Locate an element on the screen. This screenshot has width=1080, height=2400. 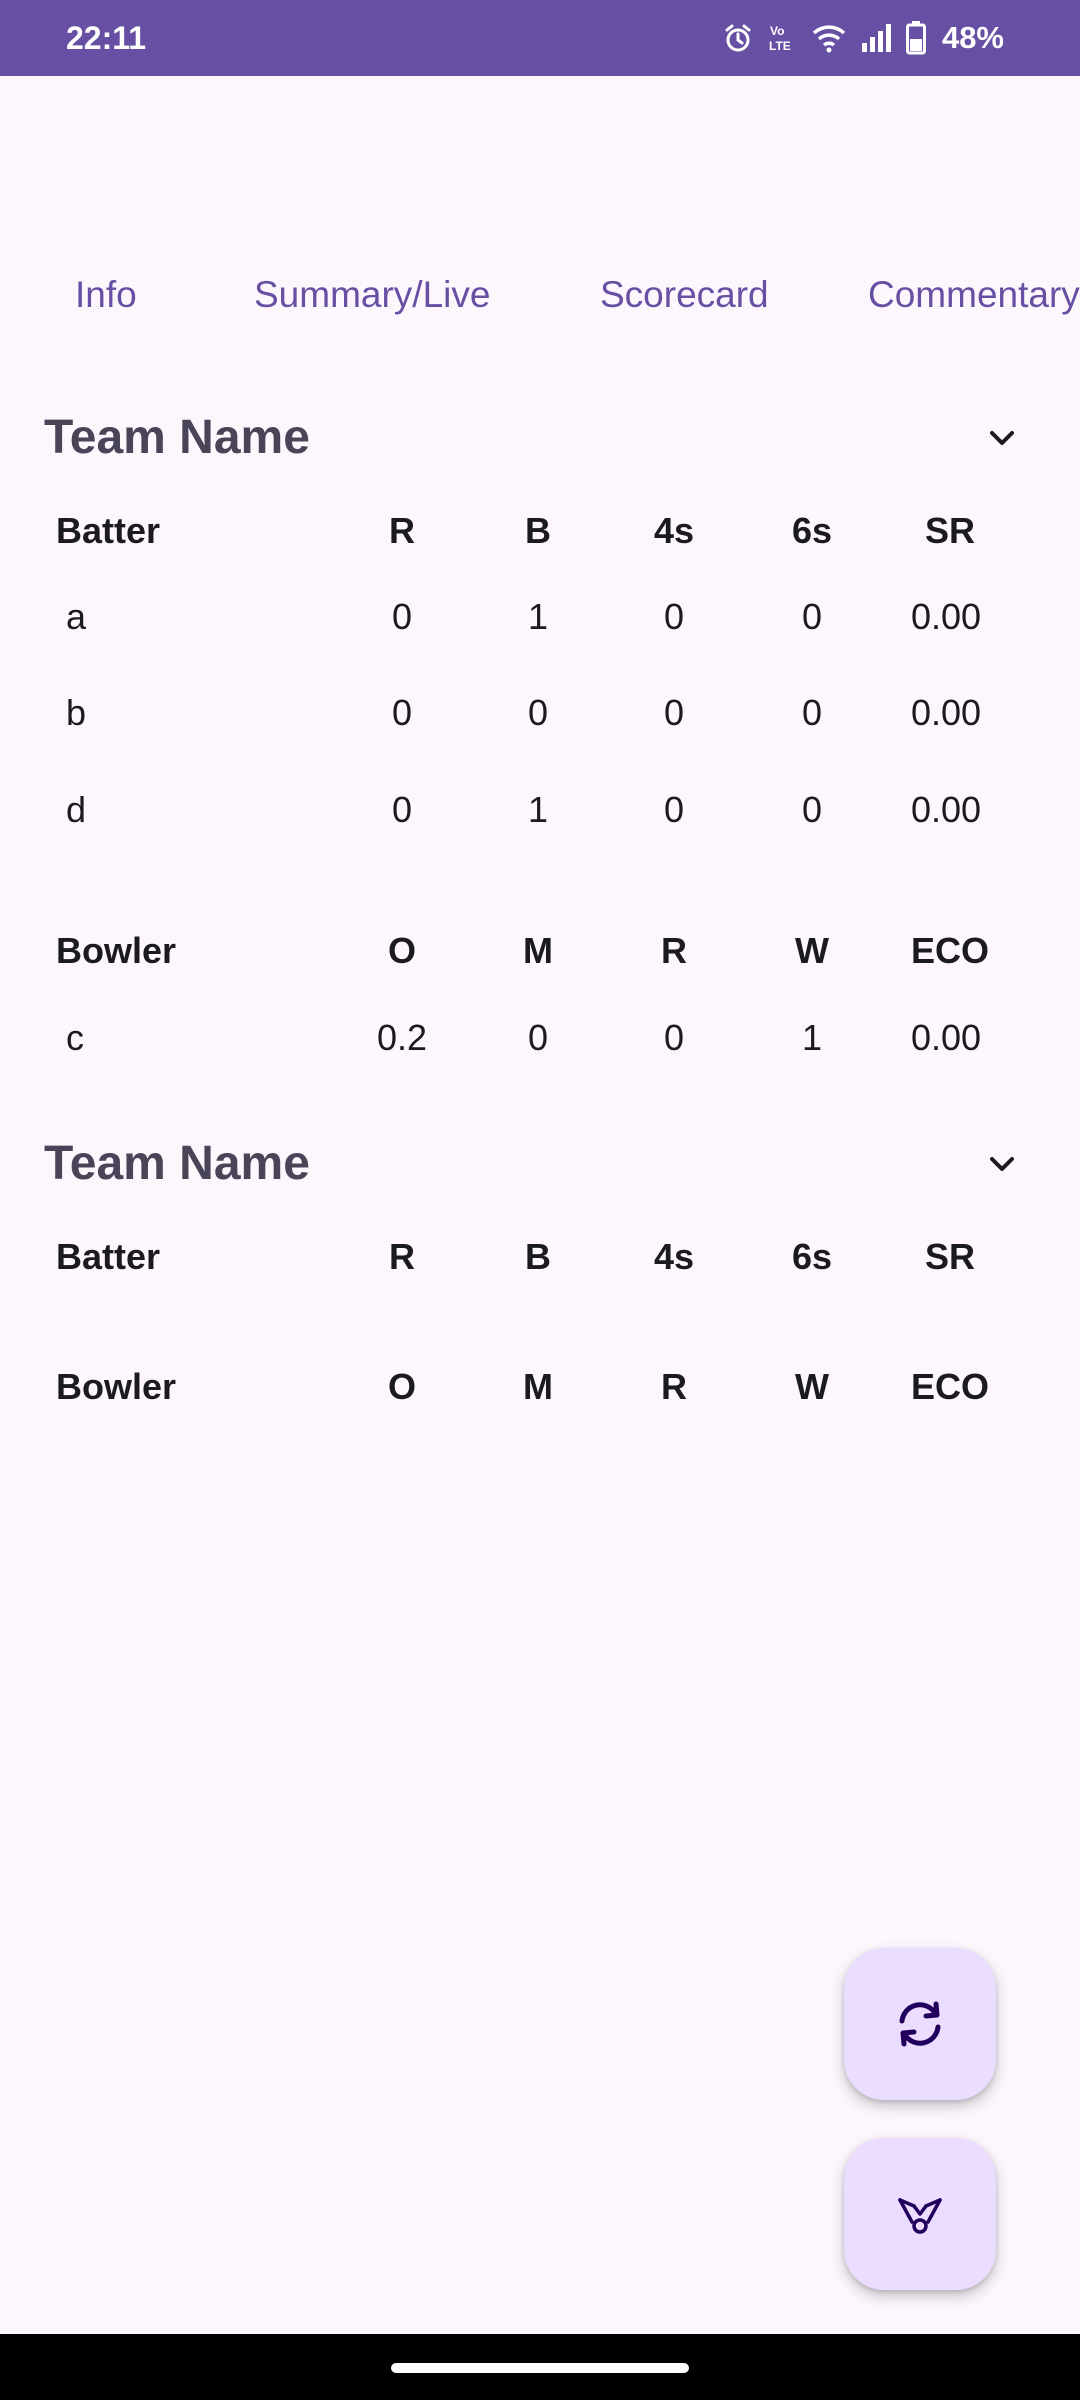
volte-icon: Vo LTE is located at coordinates (783, 38).